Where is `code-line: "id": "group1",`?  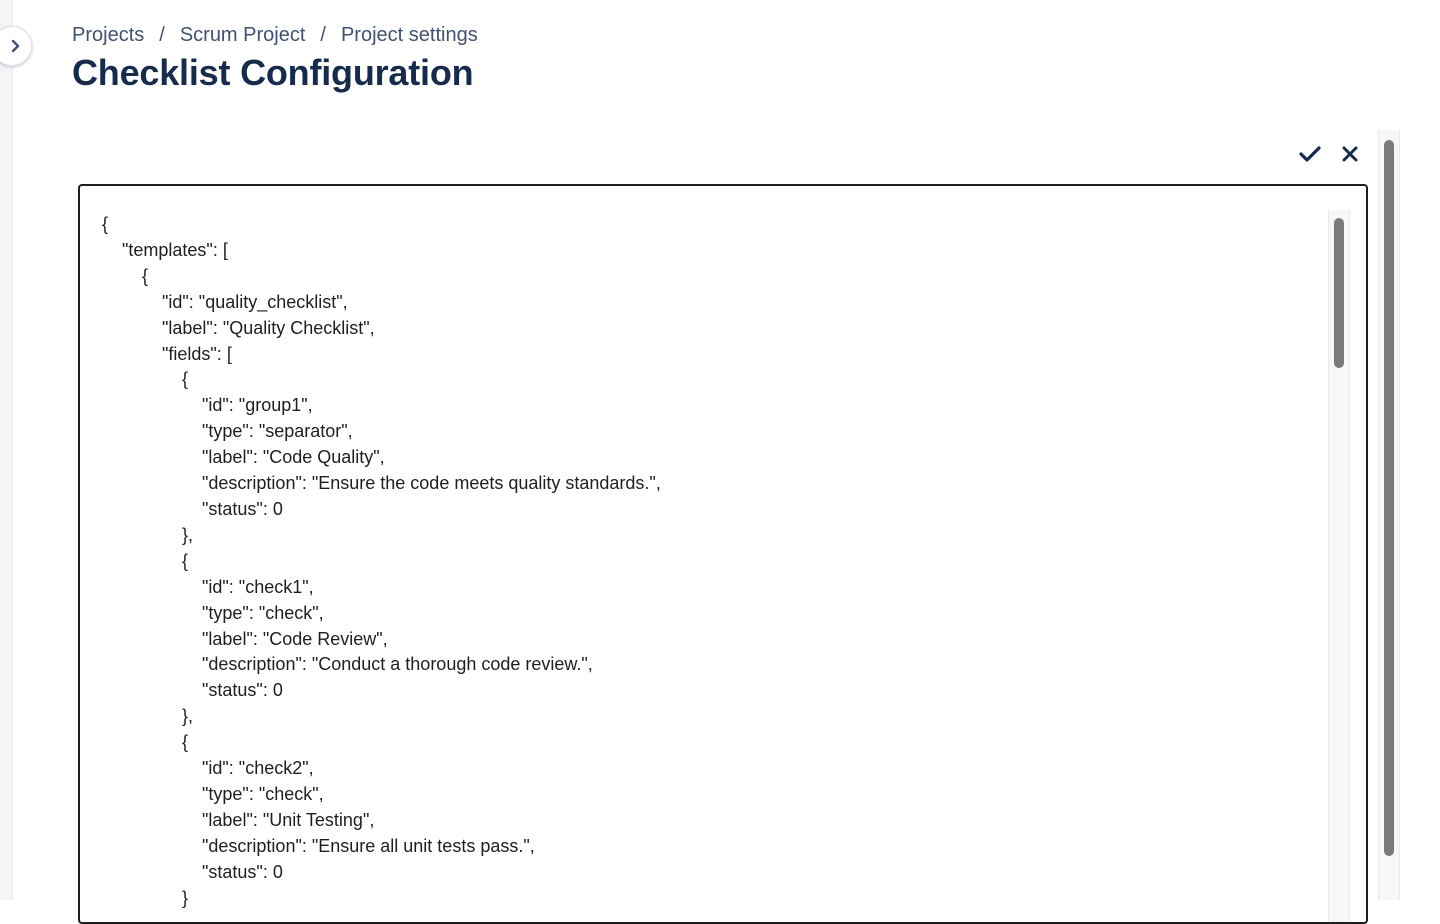 code-line: "id": "group1", is located at coordinates (207, 405).